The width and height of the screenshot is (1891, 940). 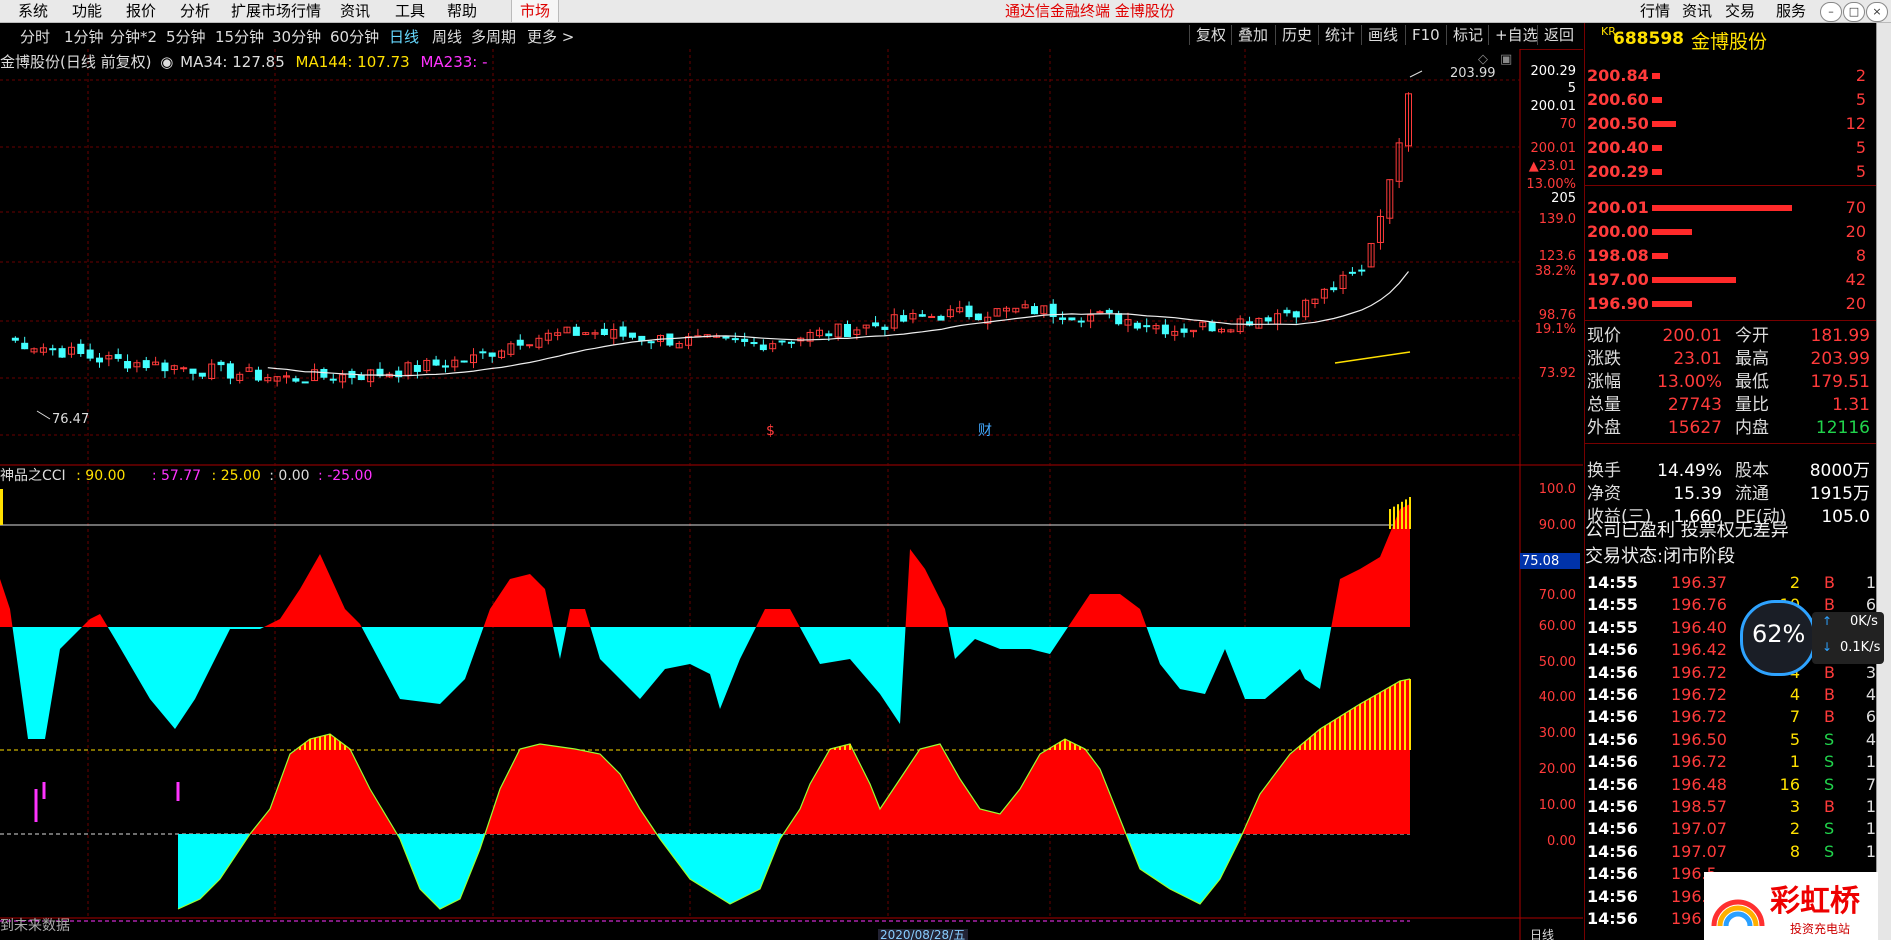 What do you see at coordinates (404, 36) in the screenshot?
I see `period-tab-active: 日线` at bounding box center [404, 36].